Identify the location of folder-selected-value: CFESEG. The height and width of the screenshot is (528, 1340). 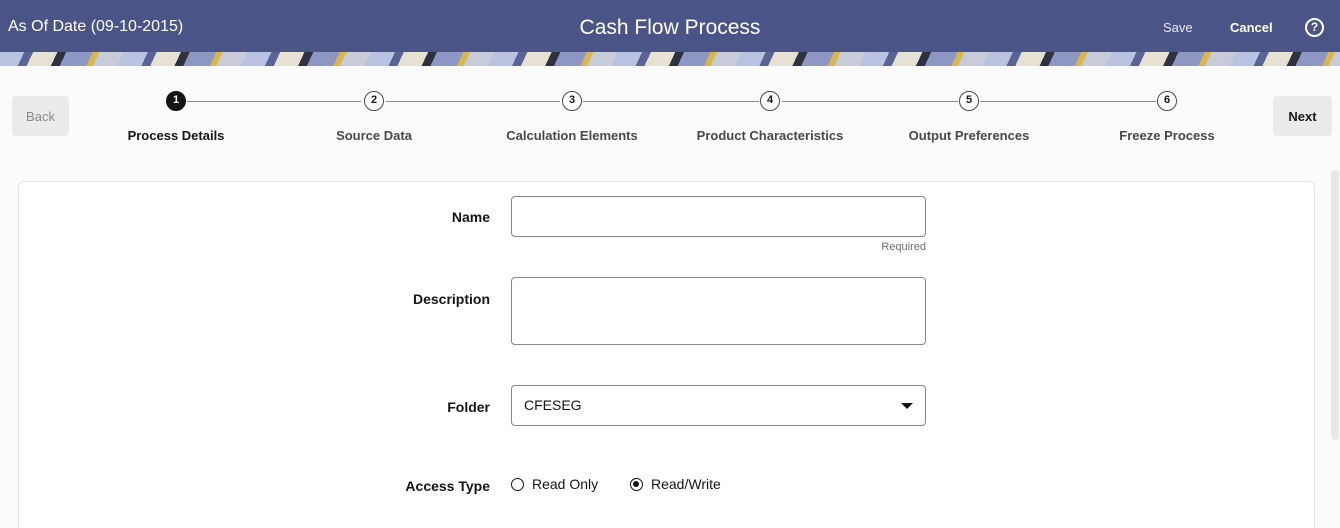
(553, 405).